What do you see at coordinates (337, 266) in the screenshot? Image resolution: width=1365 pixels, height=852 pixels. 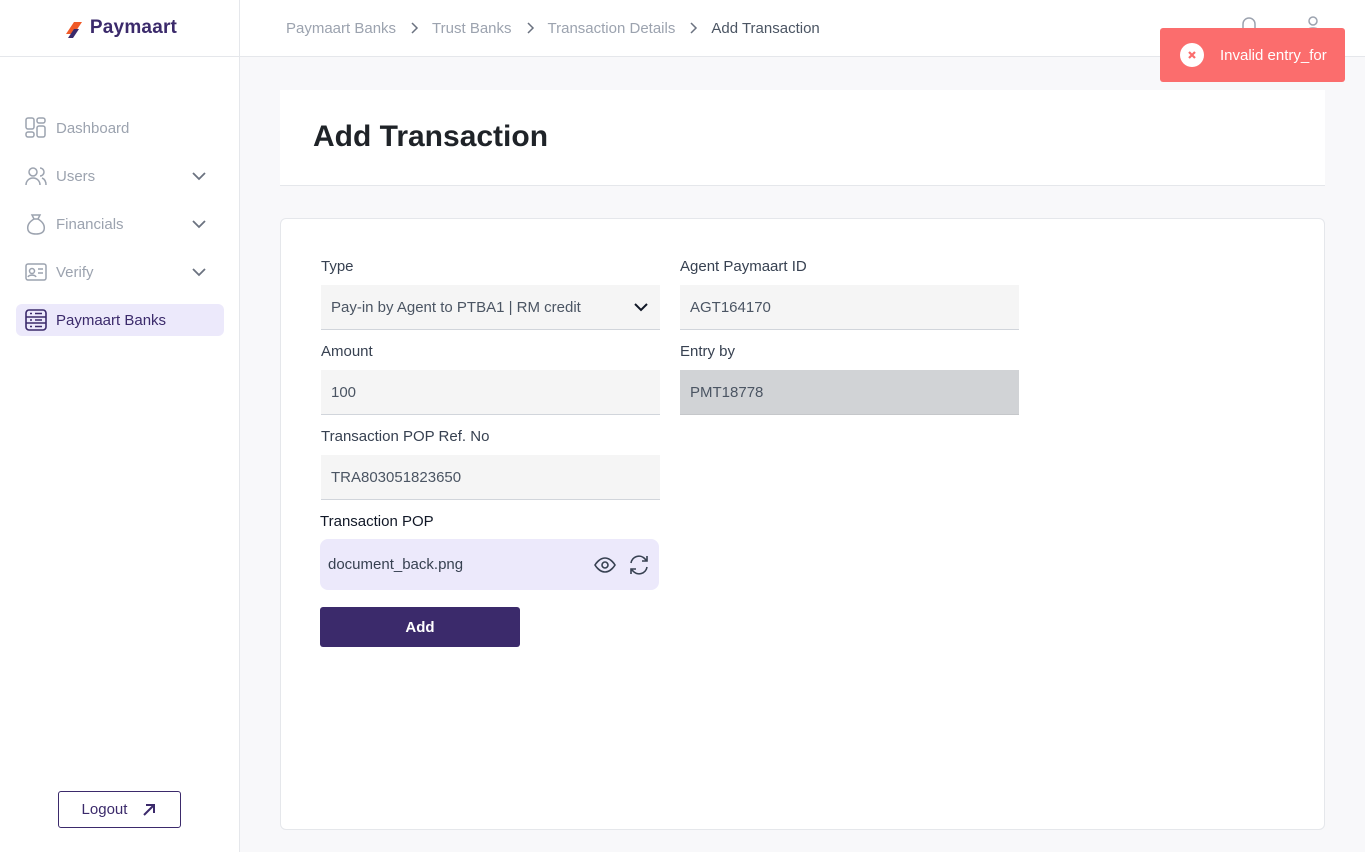 I see `type-label: Type` at bounding box center [337, 266].